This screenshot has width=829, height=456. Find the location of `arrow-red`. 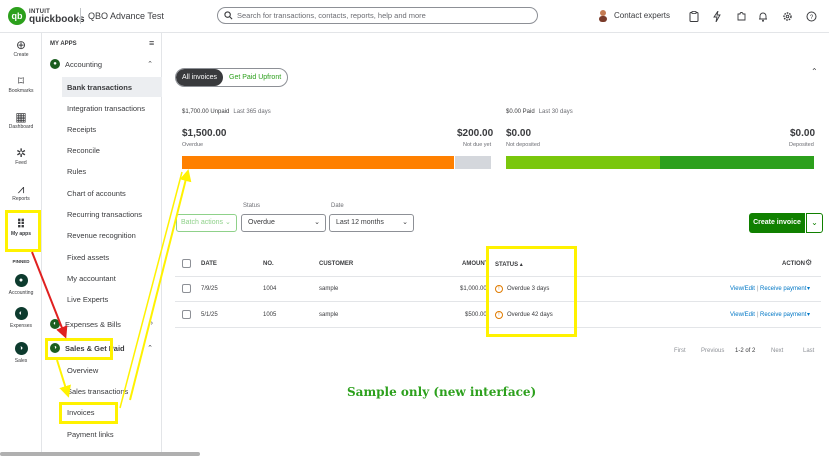

arrow-red is located at coordinates (49, 295).